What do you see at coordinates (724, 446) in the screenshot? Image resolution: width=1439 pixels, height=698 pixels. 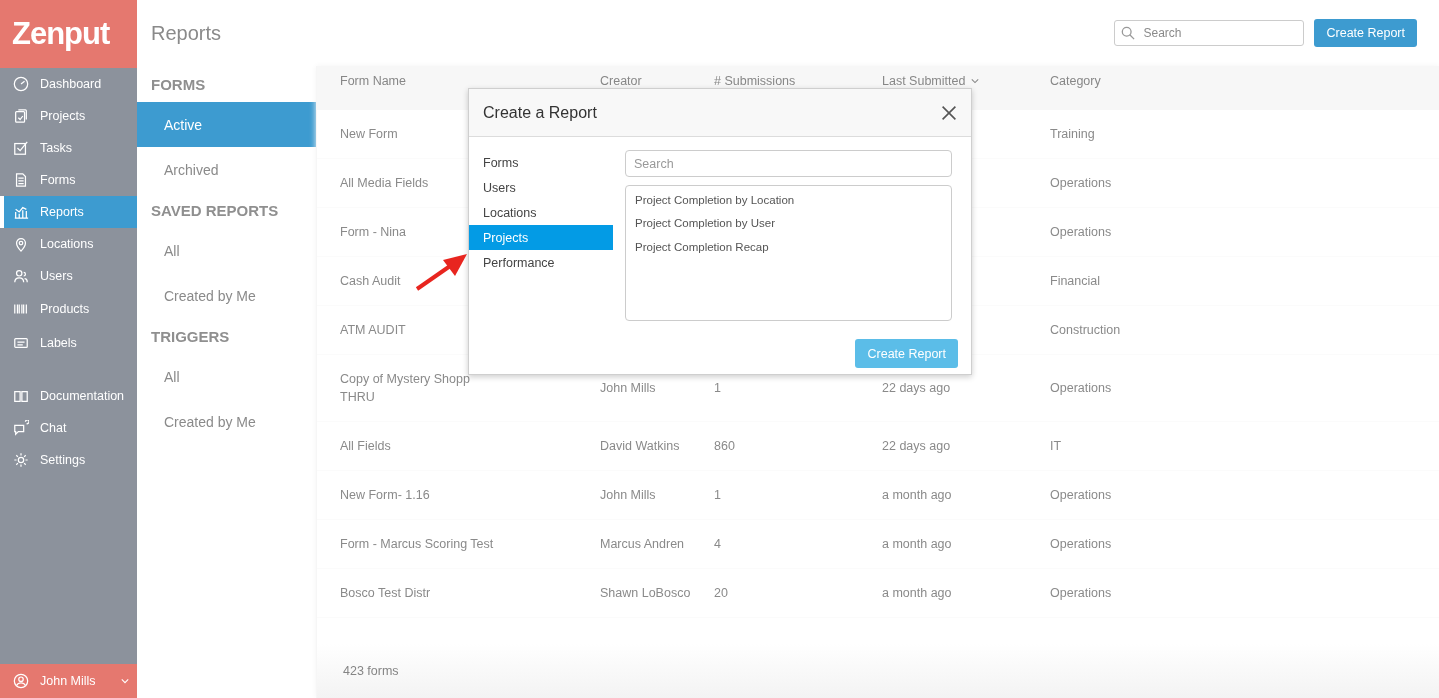 I see `table-cell: 860` at bounding box center [724, 446].